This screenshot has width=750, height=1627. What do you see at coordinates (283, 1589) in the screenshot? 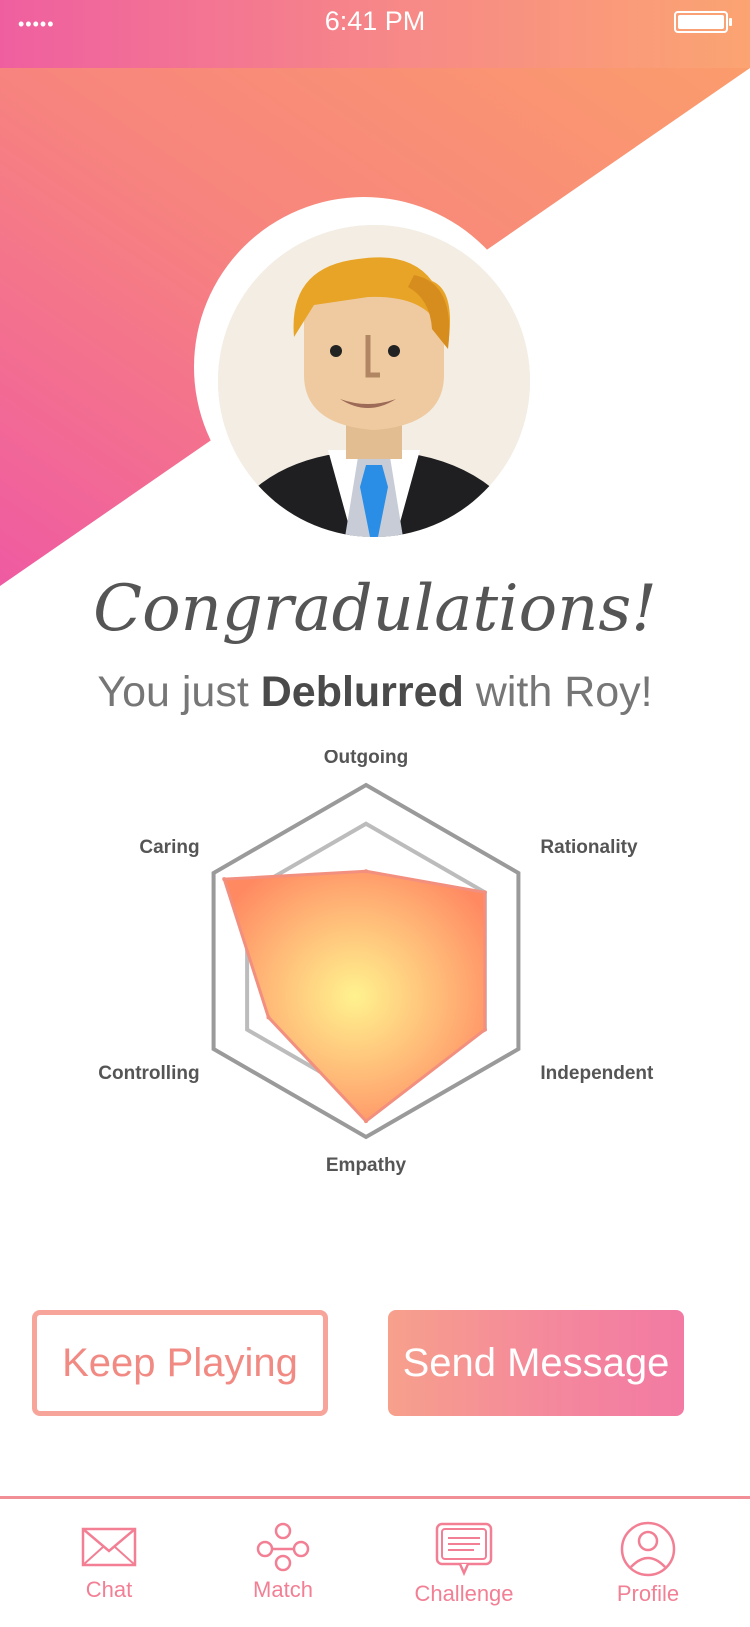
I see `tab-label: Match` at bounding box center [283, 1589].